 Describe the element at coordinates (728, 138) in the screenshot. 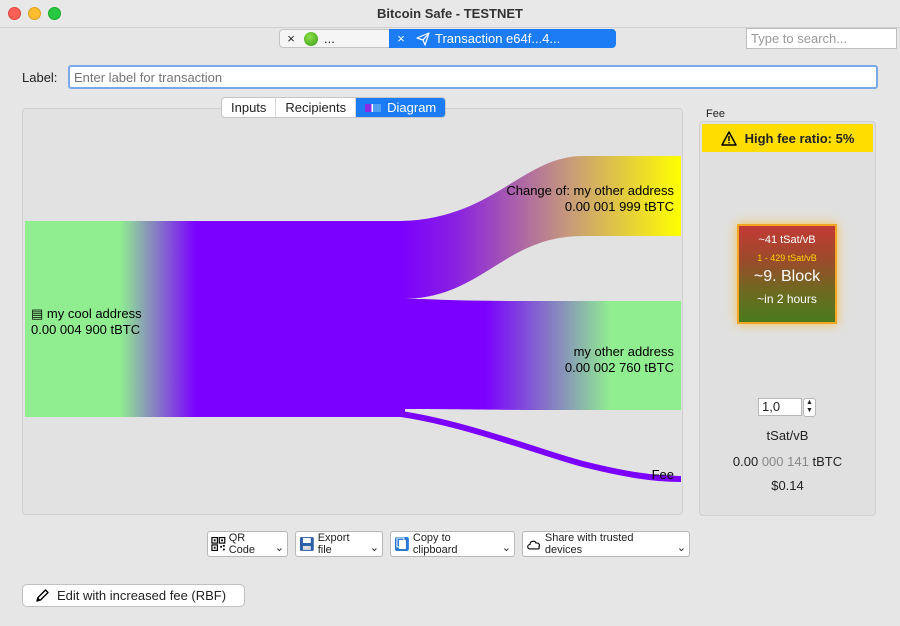

I see `warning-icon` at that location.